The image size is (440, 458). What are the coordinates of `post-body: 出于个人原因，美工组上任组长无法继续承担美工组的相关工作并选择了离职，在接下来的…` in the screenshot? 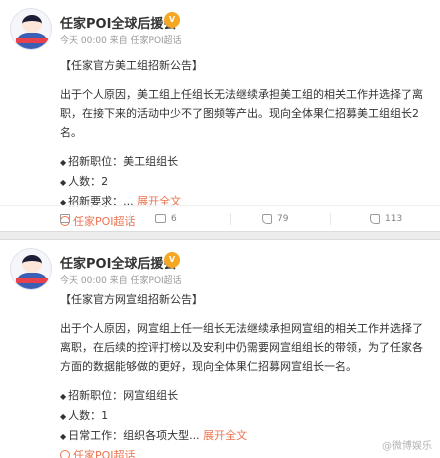 It's located at (241, 113).